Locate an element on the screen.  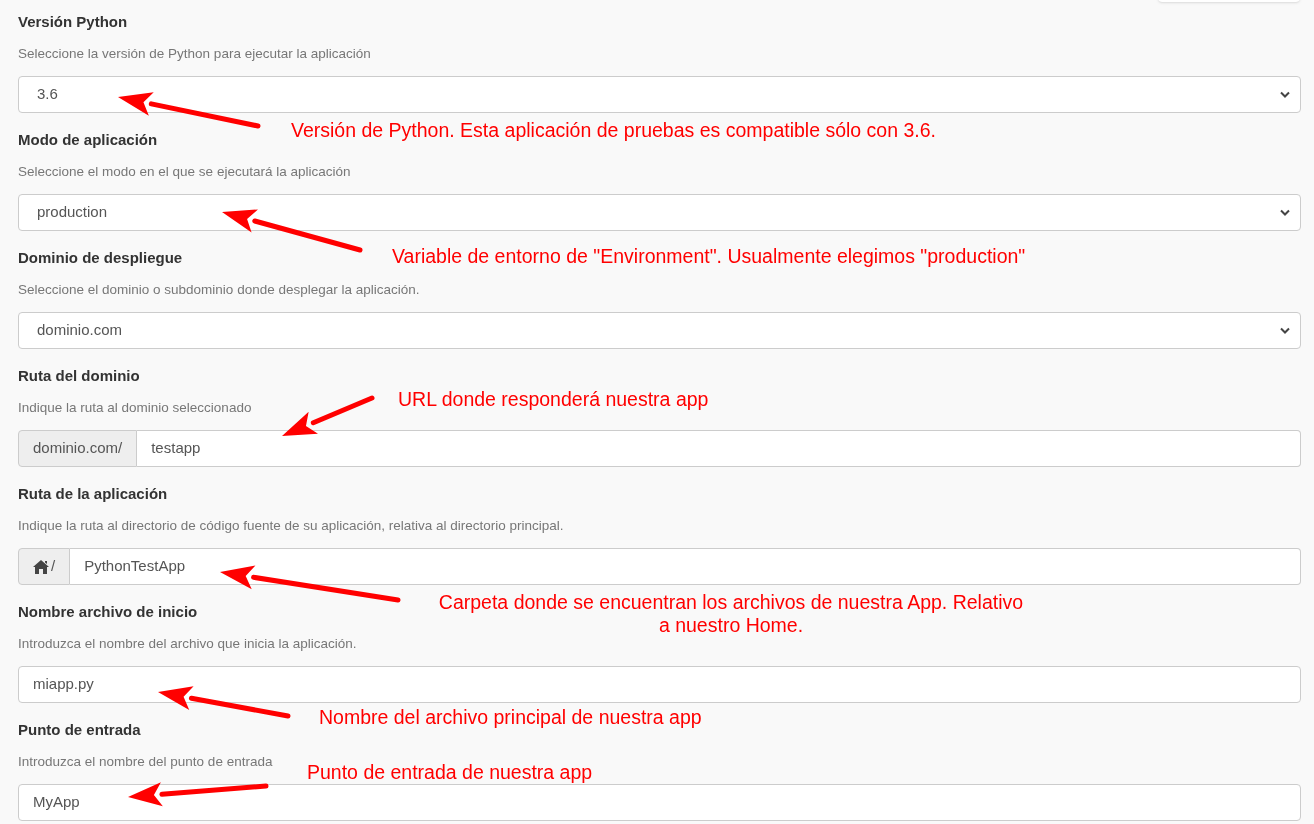
field-description: Indique la ruta al directorio de código fuente de su aplicación, relativa al directorio principal. is located at coordinates (291, 526).